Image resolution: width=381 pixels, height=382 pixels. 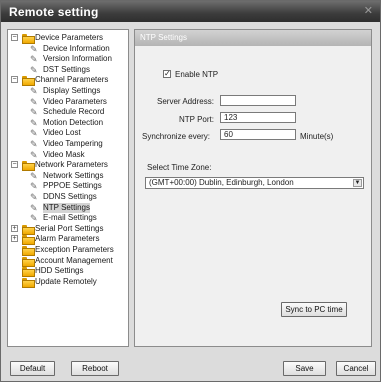 What do you see at coordinates (59, 271) in the screenshot?
I see `tree-label: HDD Settings` at bounding box center [59, 271].